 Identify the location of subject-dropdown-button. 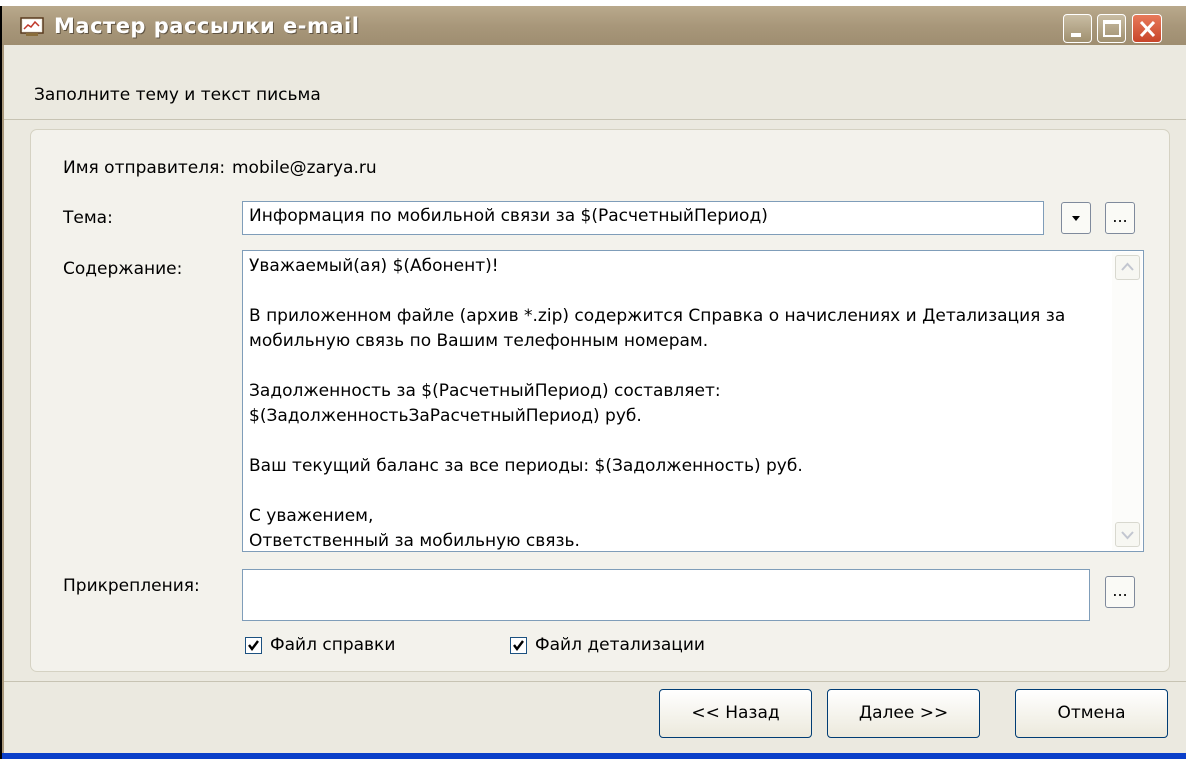
(1076, 218).